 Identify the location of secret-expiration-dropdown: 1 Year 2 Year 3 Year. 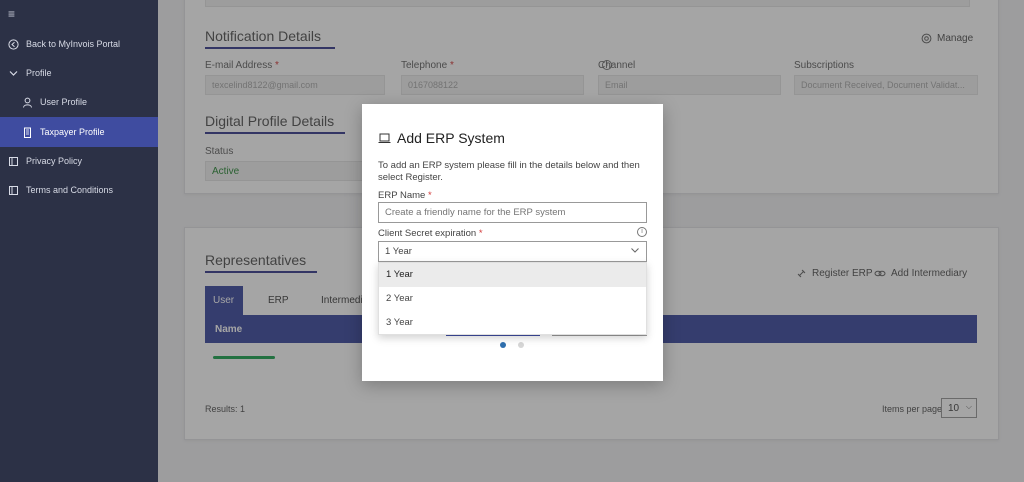
(512, 298).